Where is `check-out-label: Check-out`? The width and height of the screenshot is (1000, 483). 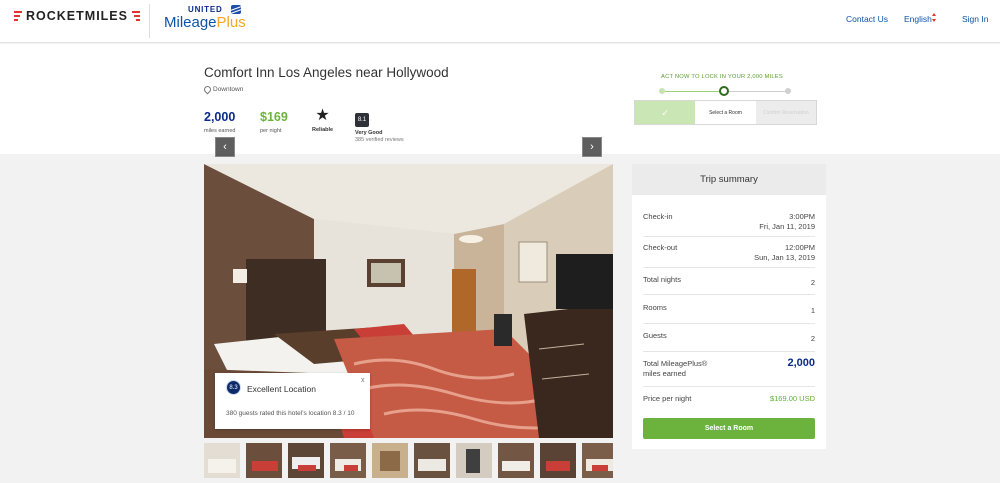 check-out-label: Check-out is located at coordinates (660, 247).